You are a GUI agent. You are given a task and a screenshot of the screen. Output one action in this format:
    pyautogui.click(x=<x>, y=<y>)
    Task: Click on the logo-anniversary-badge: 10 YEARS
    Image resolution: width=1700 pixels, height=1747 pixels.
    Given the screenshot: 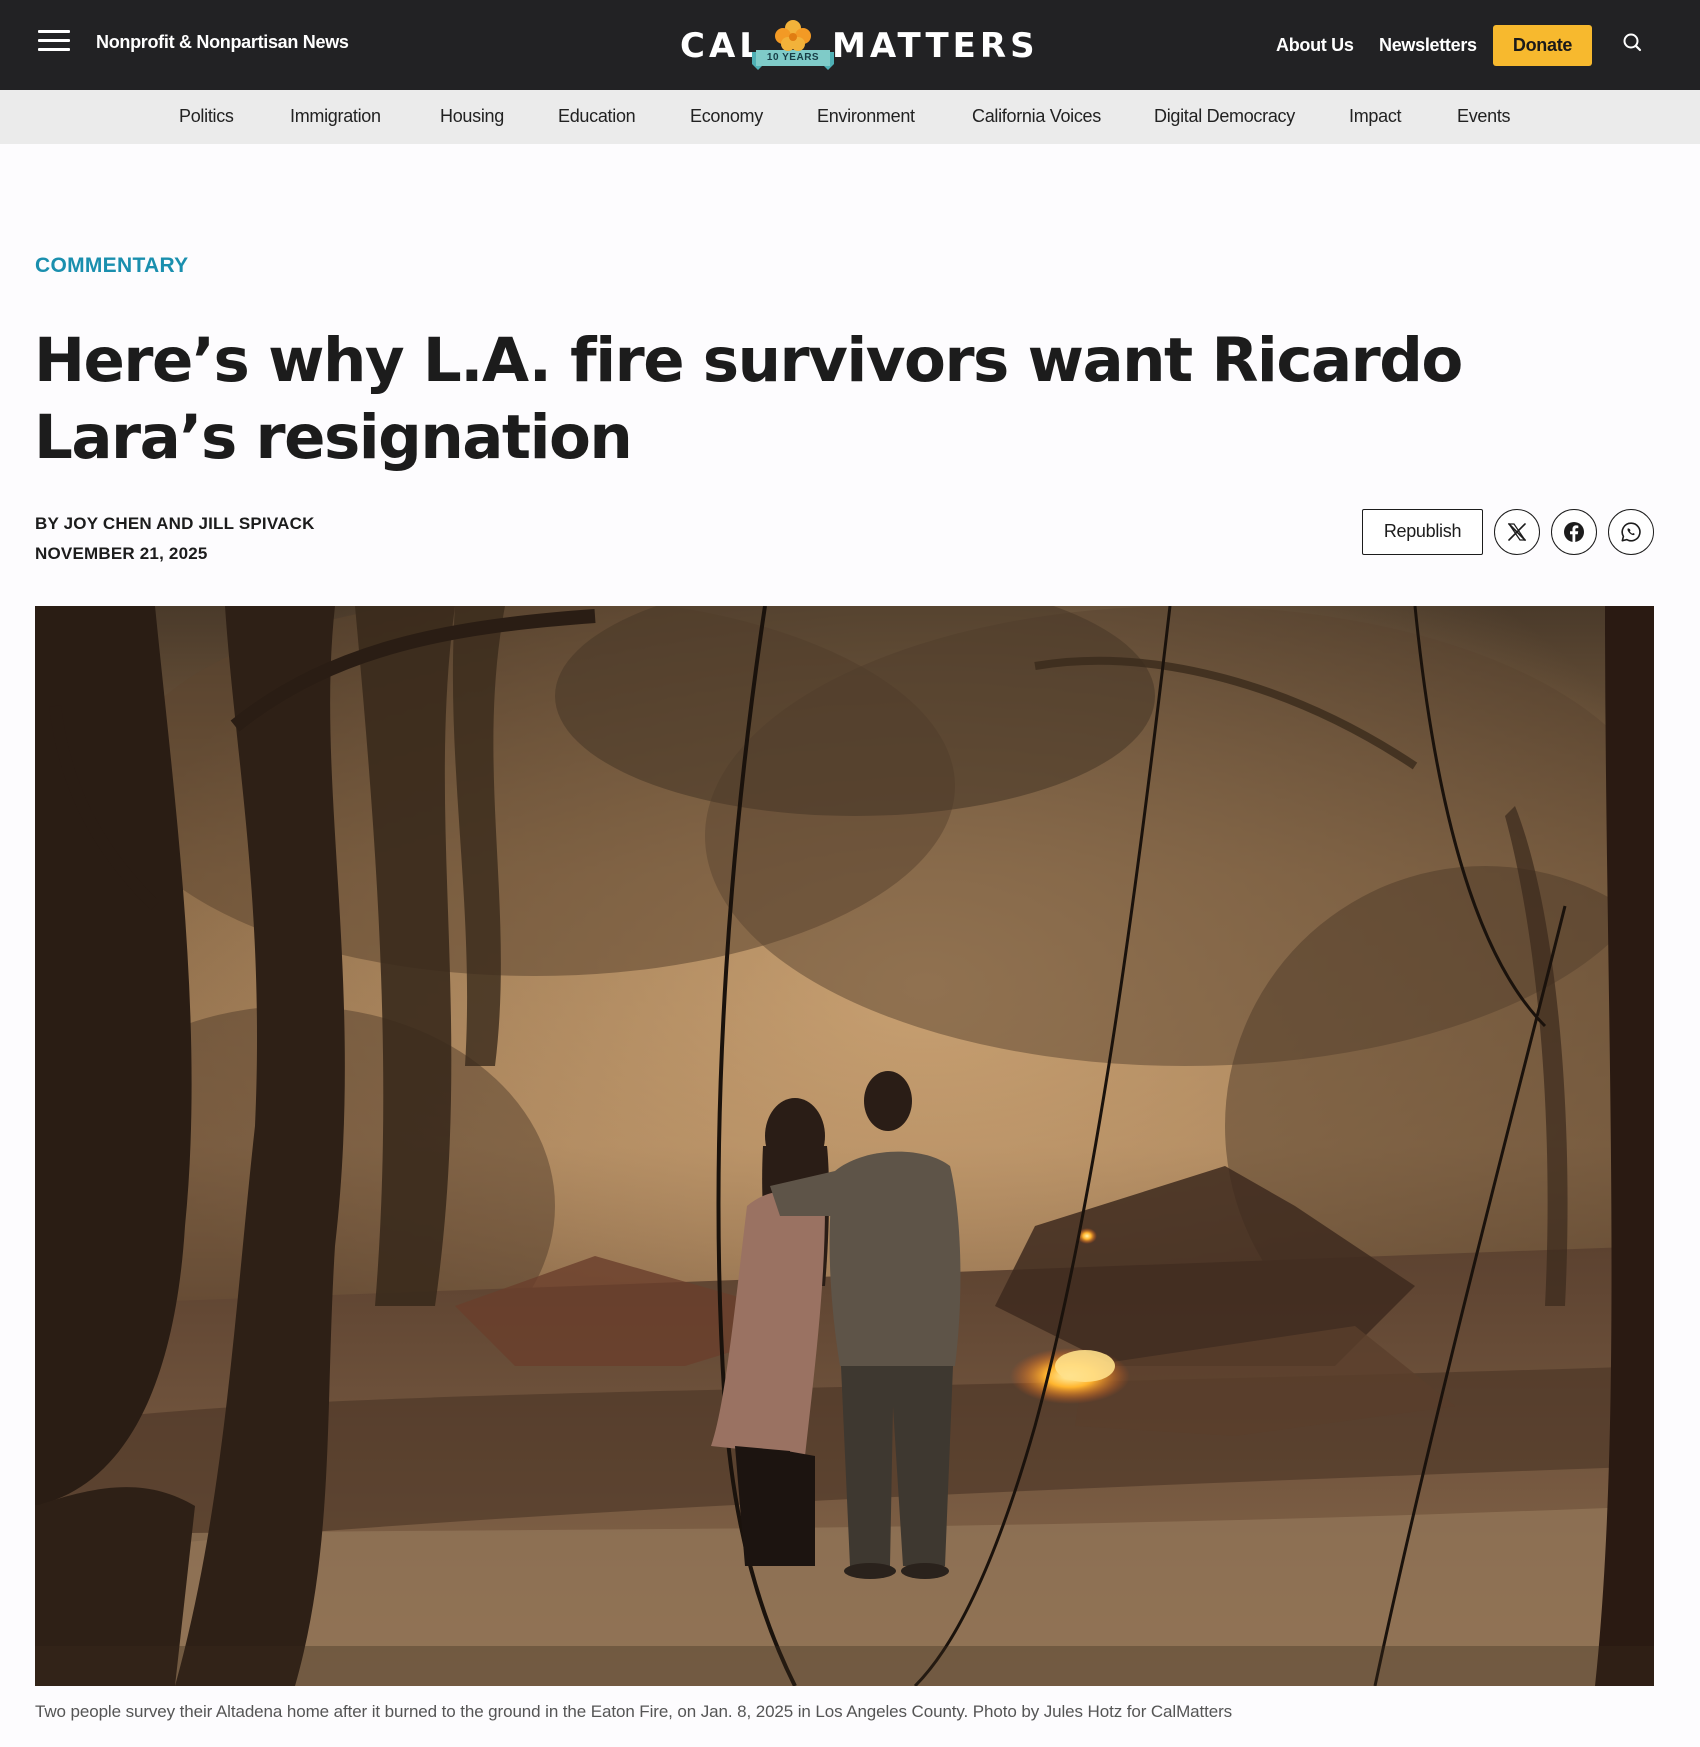 What is the action you would take?
    pyautogui.click(x=793, y=57)
    